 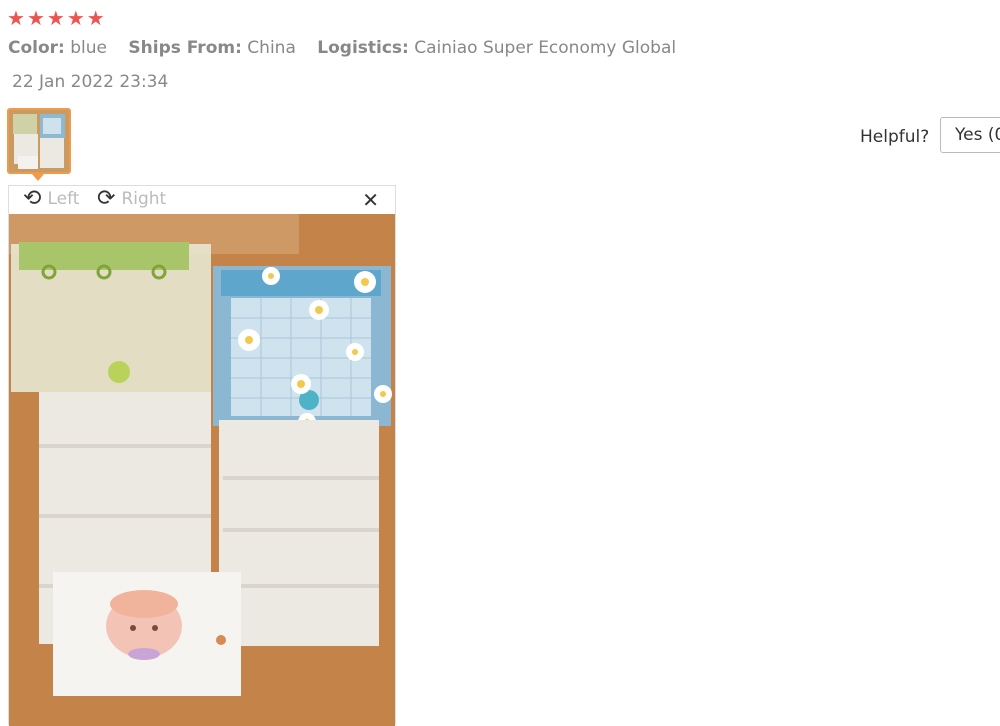 I want to click on helpful-label: Helpful?, so click(x=895, y=137).